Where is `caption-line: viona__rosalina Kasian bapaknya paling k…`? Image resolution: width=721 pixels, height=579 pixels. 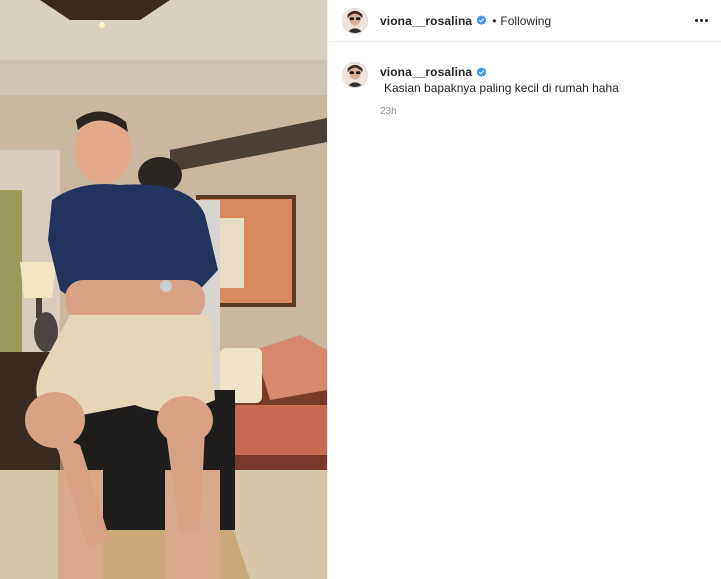
caption-line: viona__rosalina Kasian bapaknya paling k… is located at coordinates (543, 80).